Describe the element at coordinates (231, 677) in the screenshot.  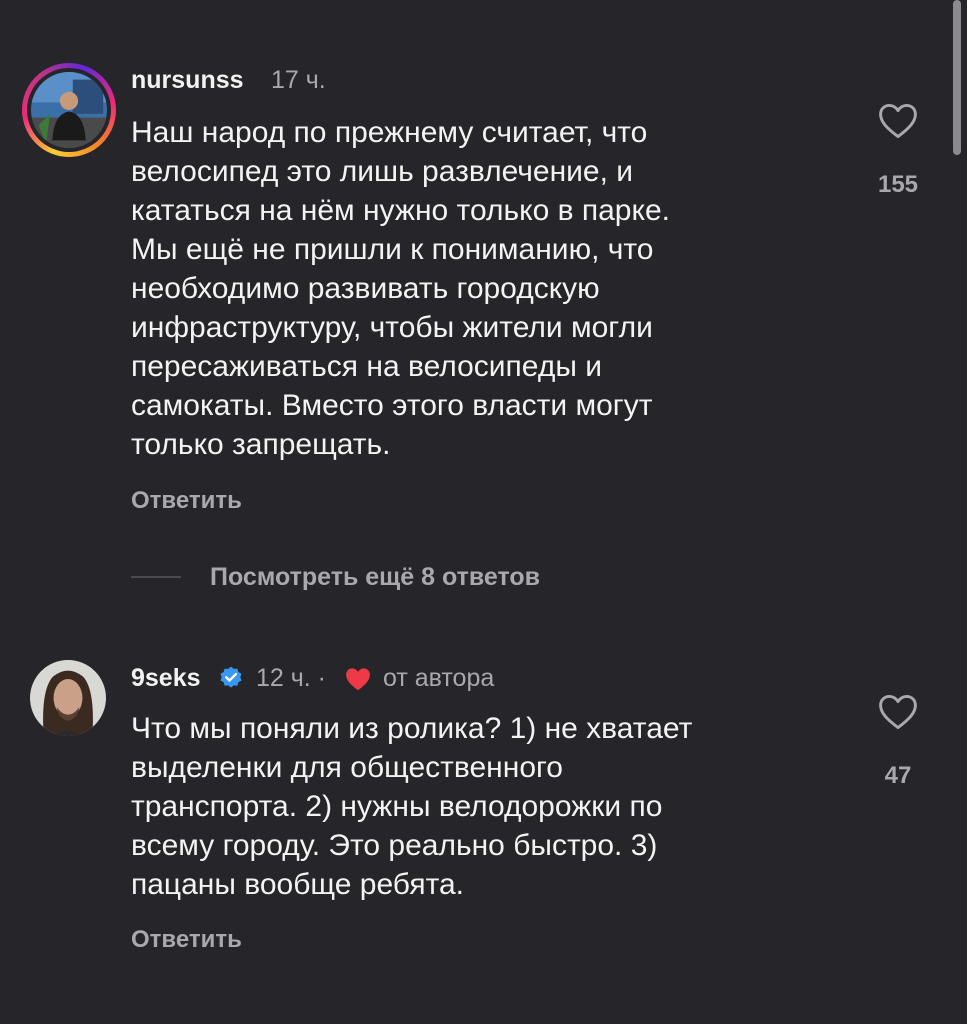
I see `verified-badge-icon` at that location.